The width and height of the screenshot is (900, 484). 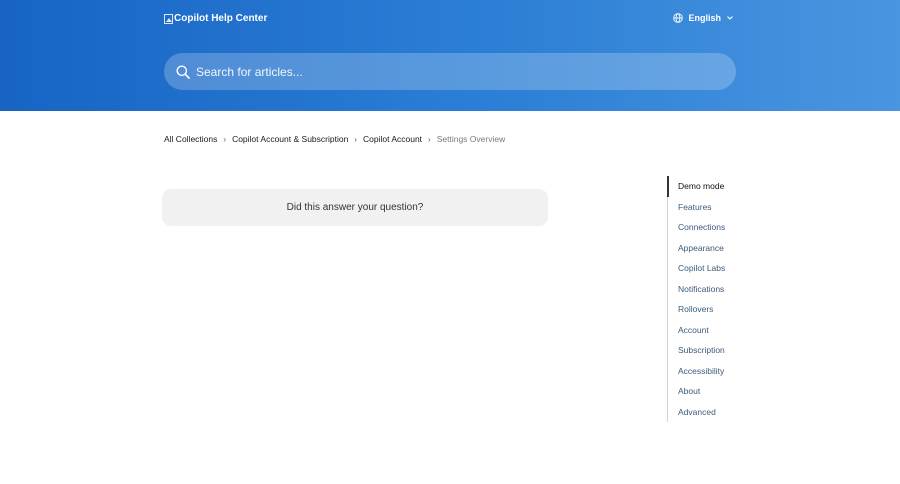 What do you see at coordinates (728, 309) in the screenshot?
I see `toc-item-rollovers: Rollovers` at bounding box center [728, 309].